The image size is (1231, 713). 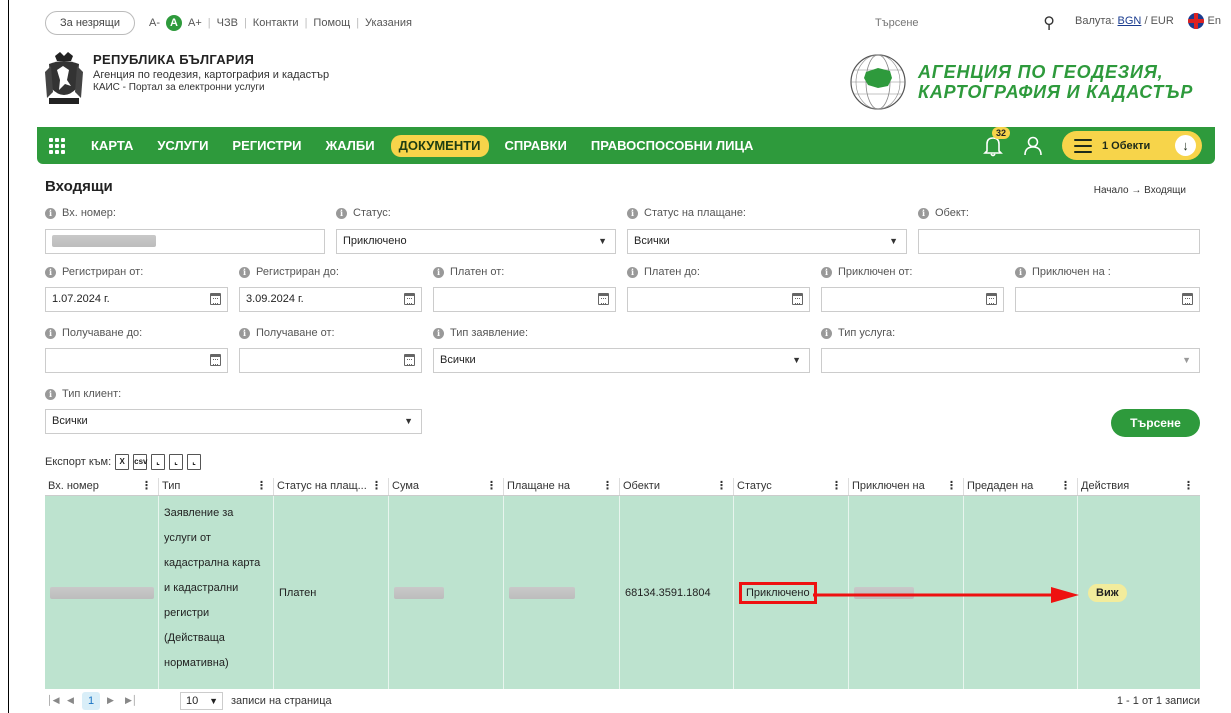 What do you see at coordinates (1107, 592) in the screenshot?
I see `view-button: Виж` at bounding box center [1107, 592].